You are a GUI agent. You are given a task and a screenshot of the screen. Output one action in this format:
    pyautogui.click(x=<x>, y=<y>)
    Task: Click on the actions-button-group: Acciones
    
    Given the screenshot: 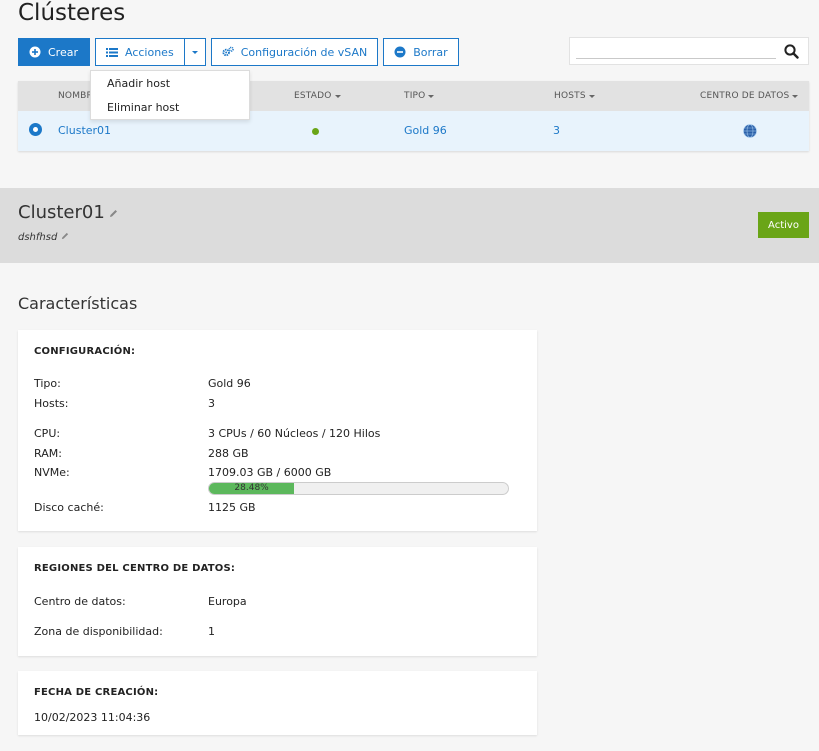 What is the action you would take?
    pyautogui.click(x=150, y=52)
    